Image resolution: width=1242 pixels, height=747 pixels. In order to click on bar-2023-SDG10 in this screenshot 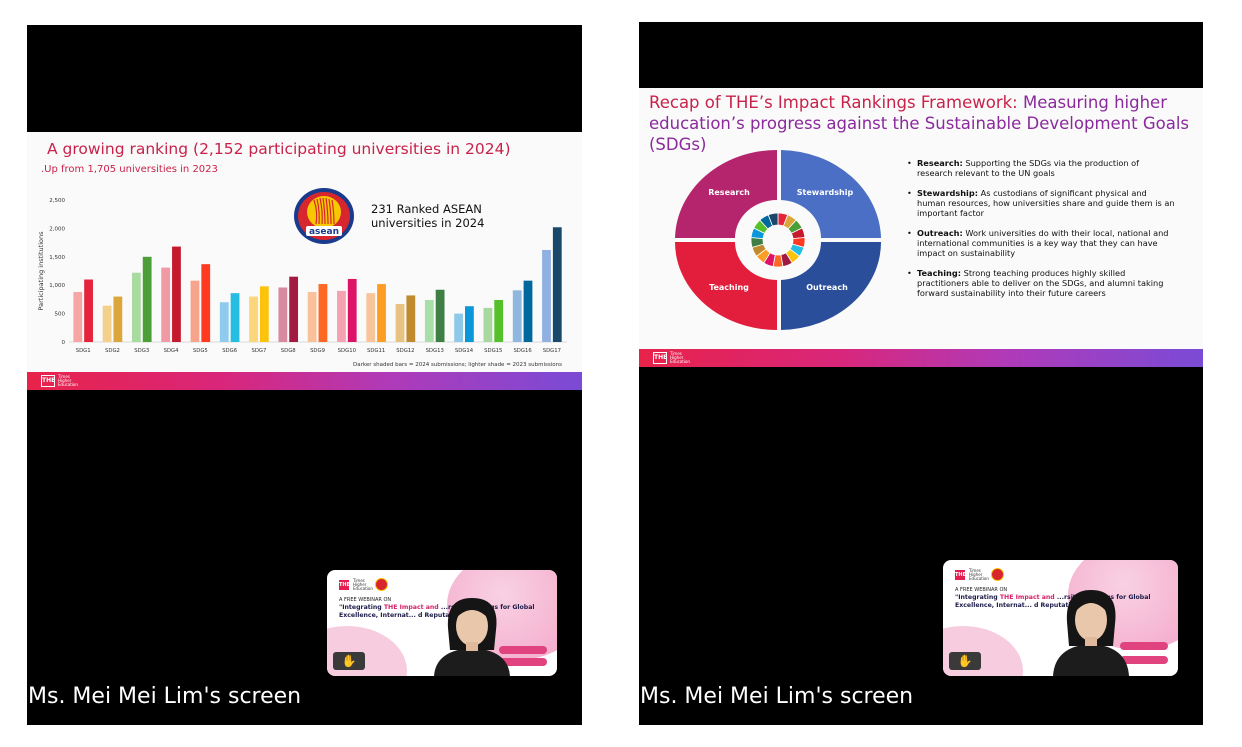, I will do `click(341, 316)`.